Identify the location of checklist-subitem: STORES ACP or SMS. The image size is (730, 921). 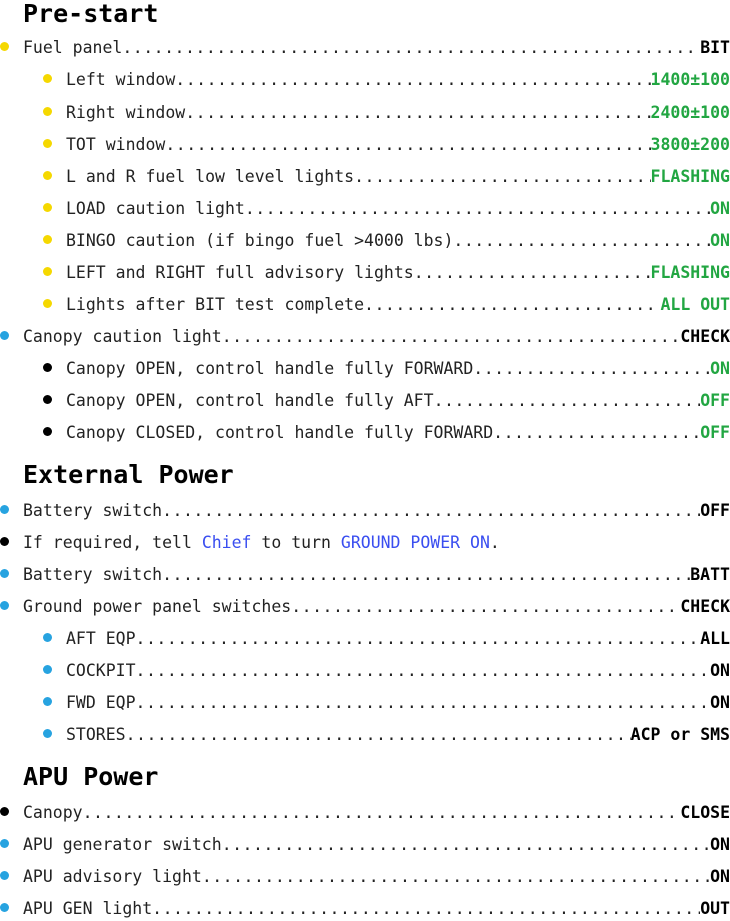
(365, 735).